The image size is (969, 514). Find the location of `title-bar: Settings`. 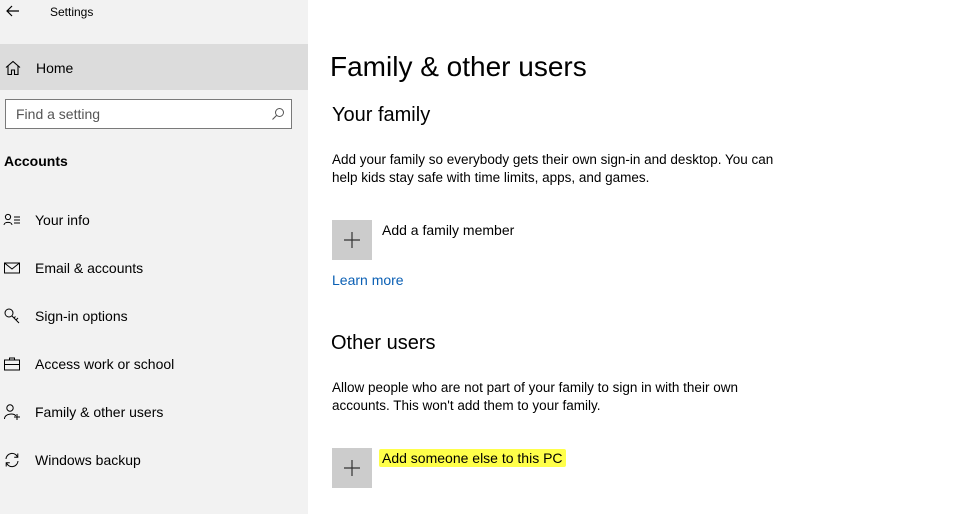

title-bar: Settings is located at coordinates (154, 14).